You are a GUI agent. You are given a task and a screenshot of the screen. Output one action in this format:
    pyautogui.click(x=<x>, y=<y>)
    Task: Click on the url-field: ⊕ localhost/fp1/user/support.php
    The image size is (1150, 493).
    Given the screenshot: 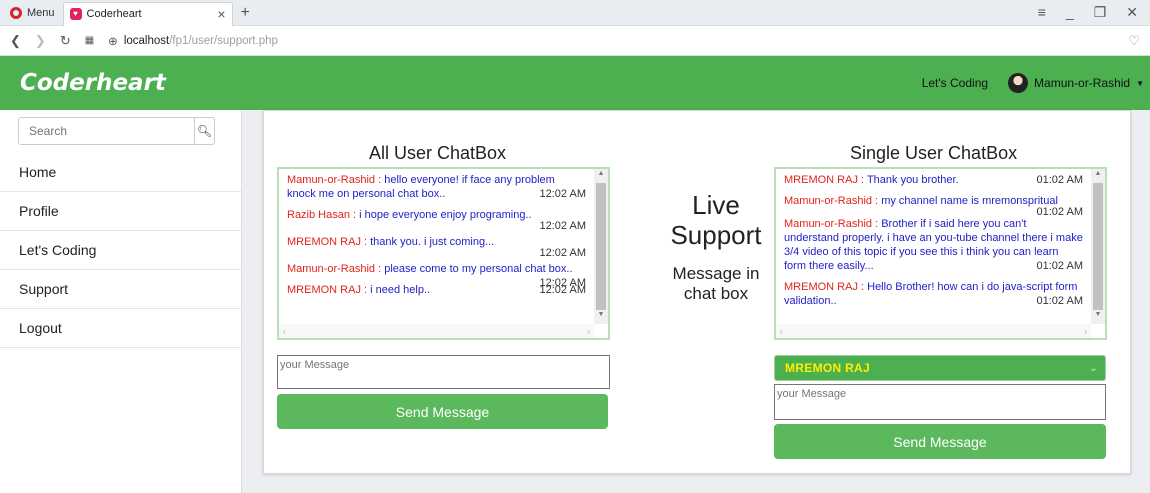 What is the action you would take?
    pyautogui.click(x=193, y=41)
    